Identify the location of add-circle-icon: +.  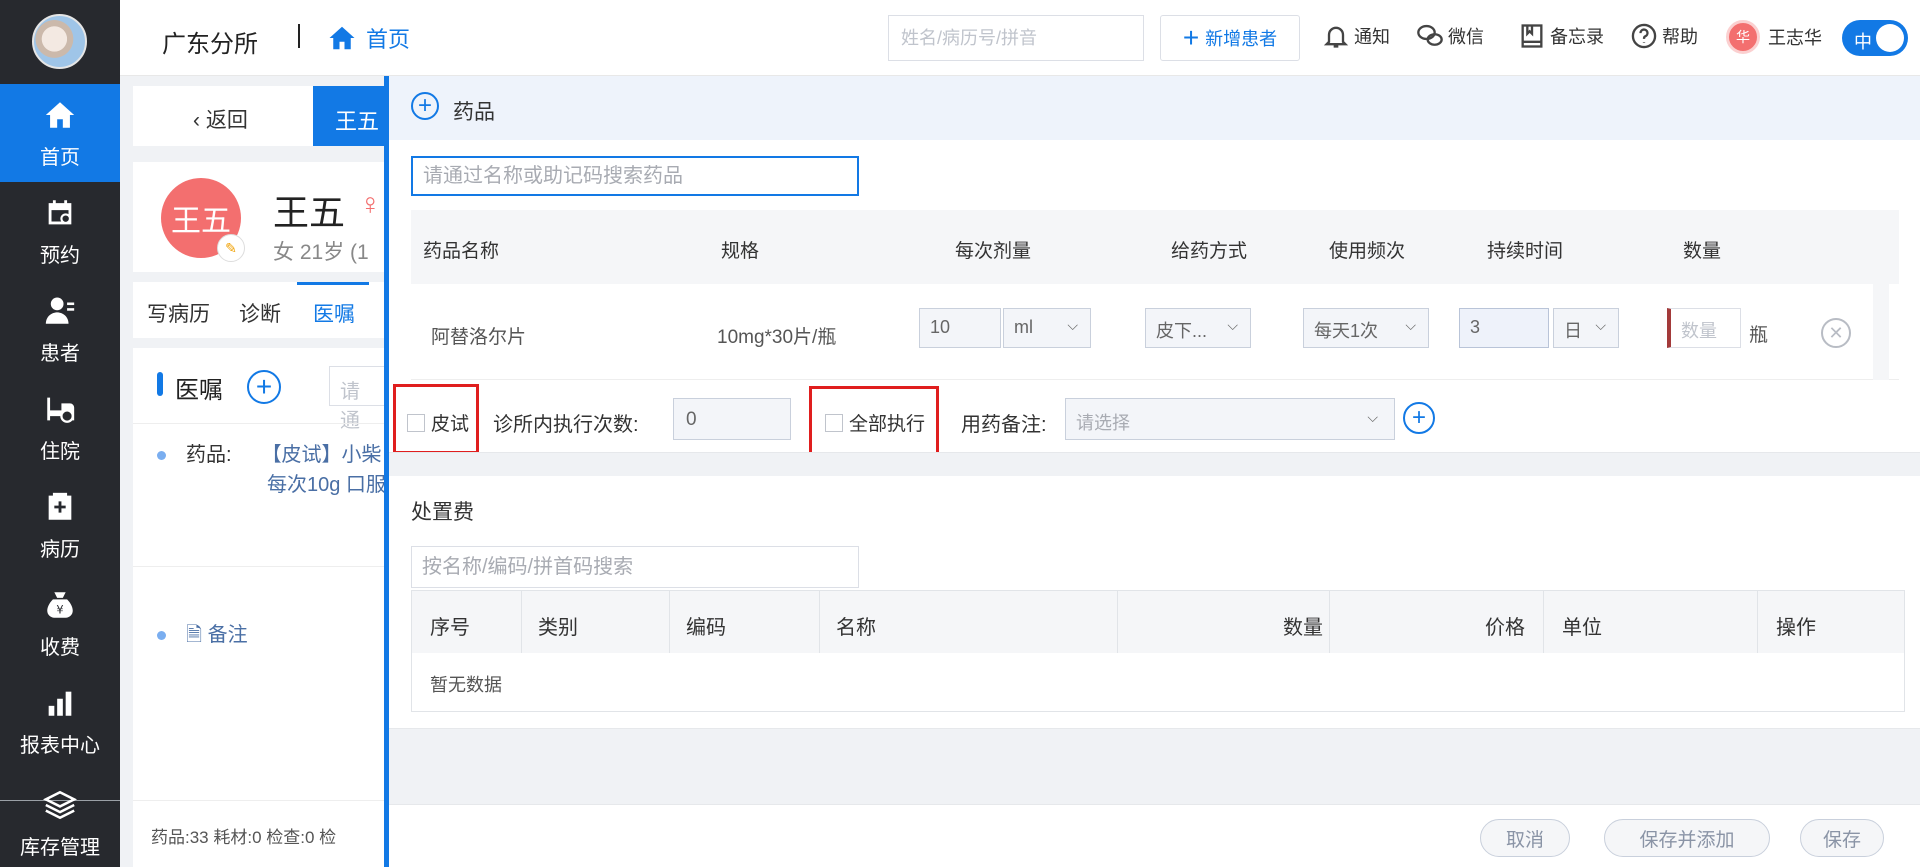
(425, 106).